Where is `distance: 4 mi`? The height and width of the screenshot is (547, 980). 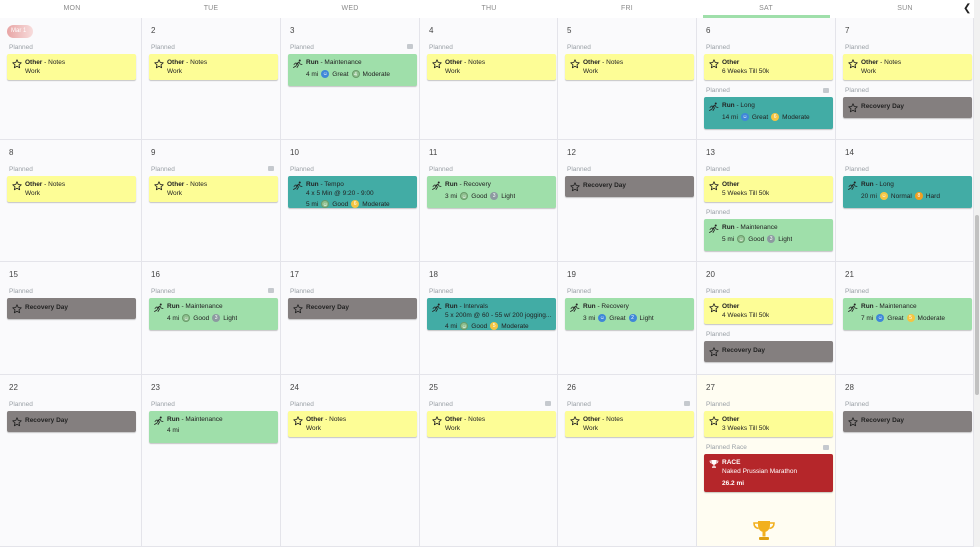
distance: 4 mi is located at coordinates (173, 318).